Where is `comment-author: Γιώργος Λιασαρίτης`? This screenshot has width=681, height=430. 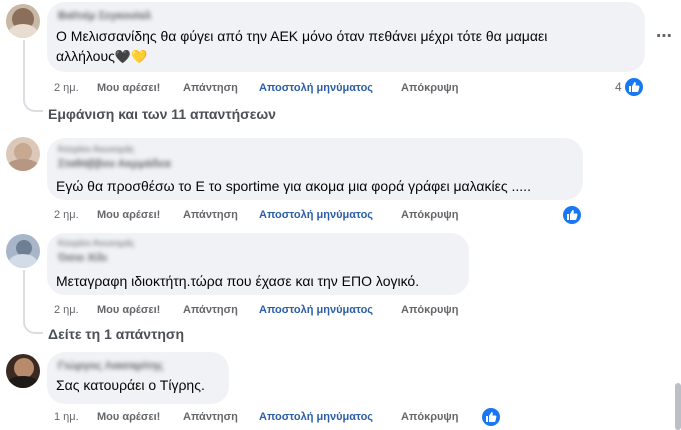
comment-author: Γιώργος Λιασαρίτης is located at coordinates (110, 366).